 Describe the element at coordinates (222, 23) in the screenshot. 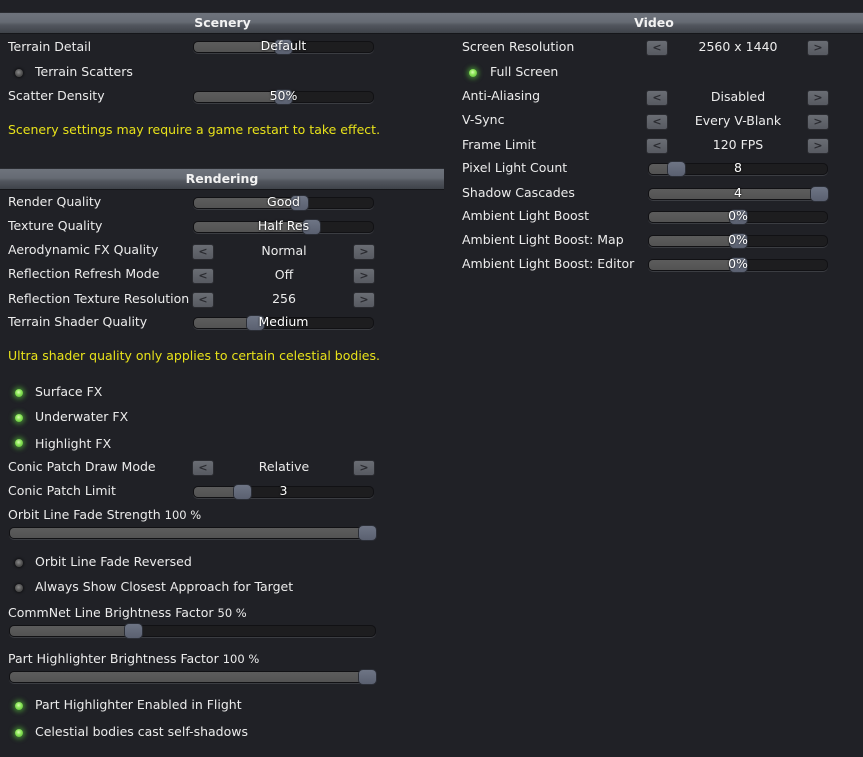

I see `scenery-header: Scenery` at that location.